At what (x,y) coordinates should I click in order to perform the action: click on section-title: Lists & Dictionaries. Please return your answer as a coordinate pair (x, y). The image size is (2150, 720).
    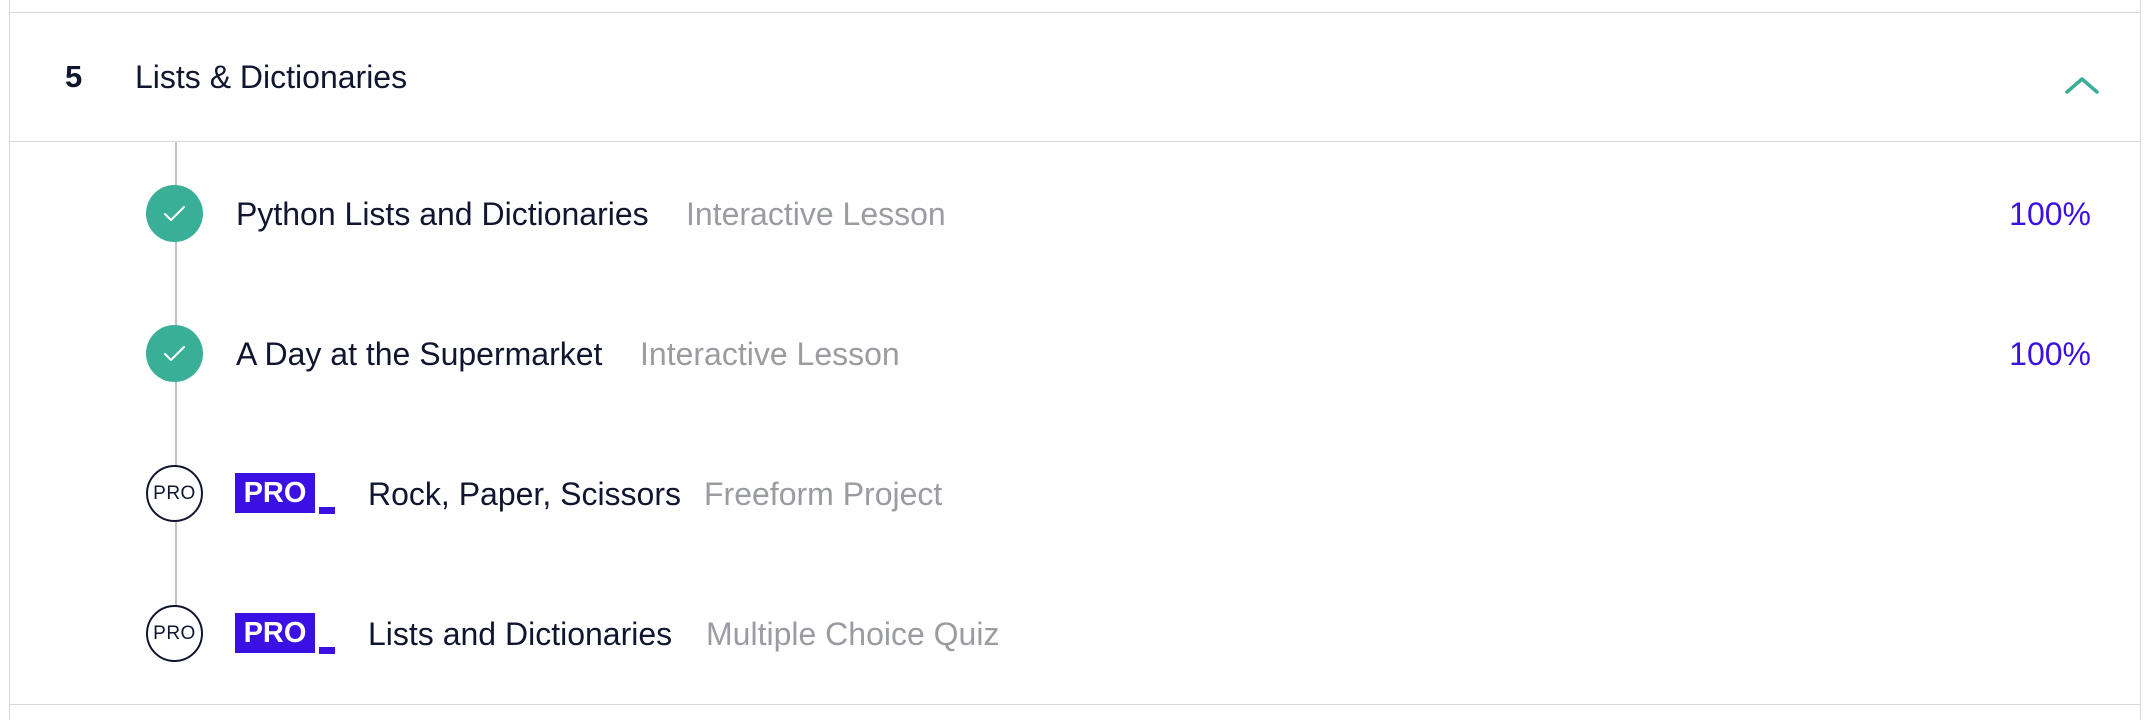
    Looking at the image, I should click on (271, 77).